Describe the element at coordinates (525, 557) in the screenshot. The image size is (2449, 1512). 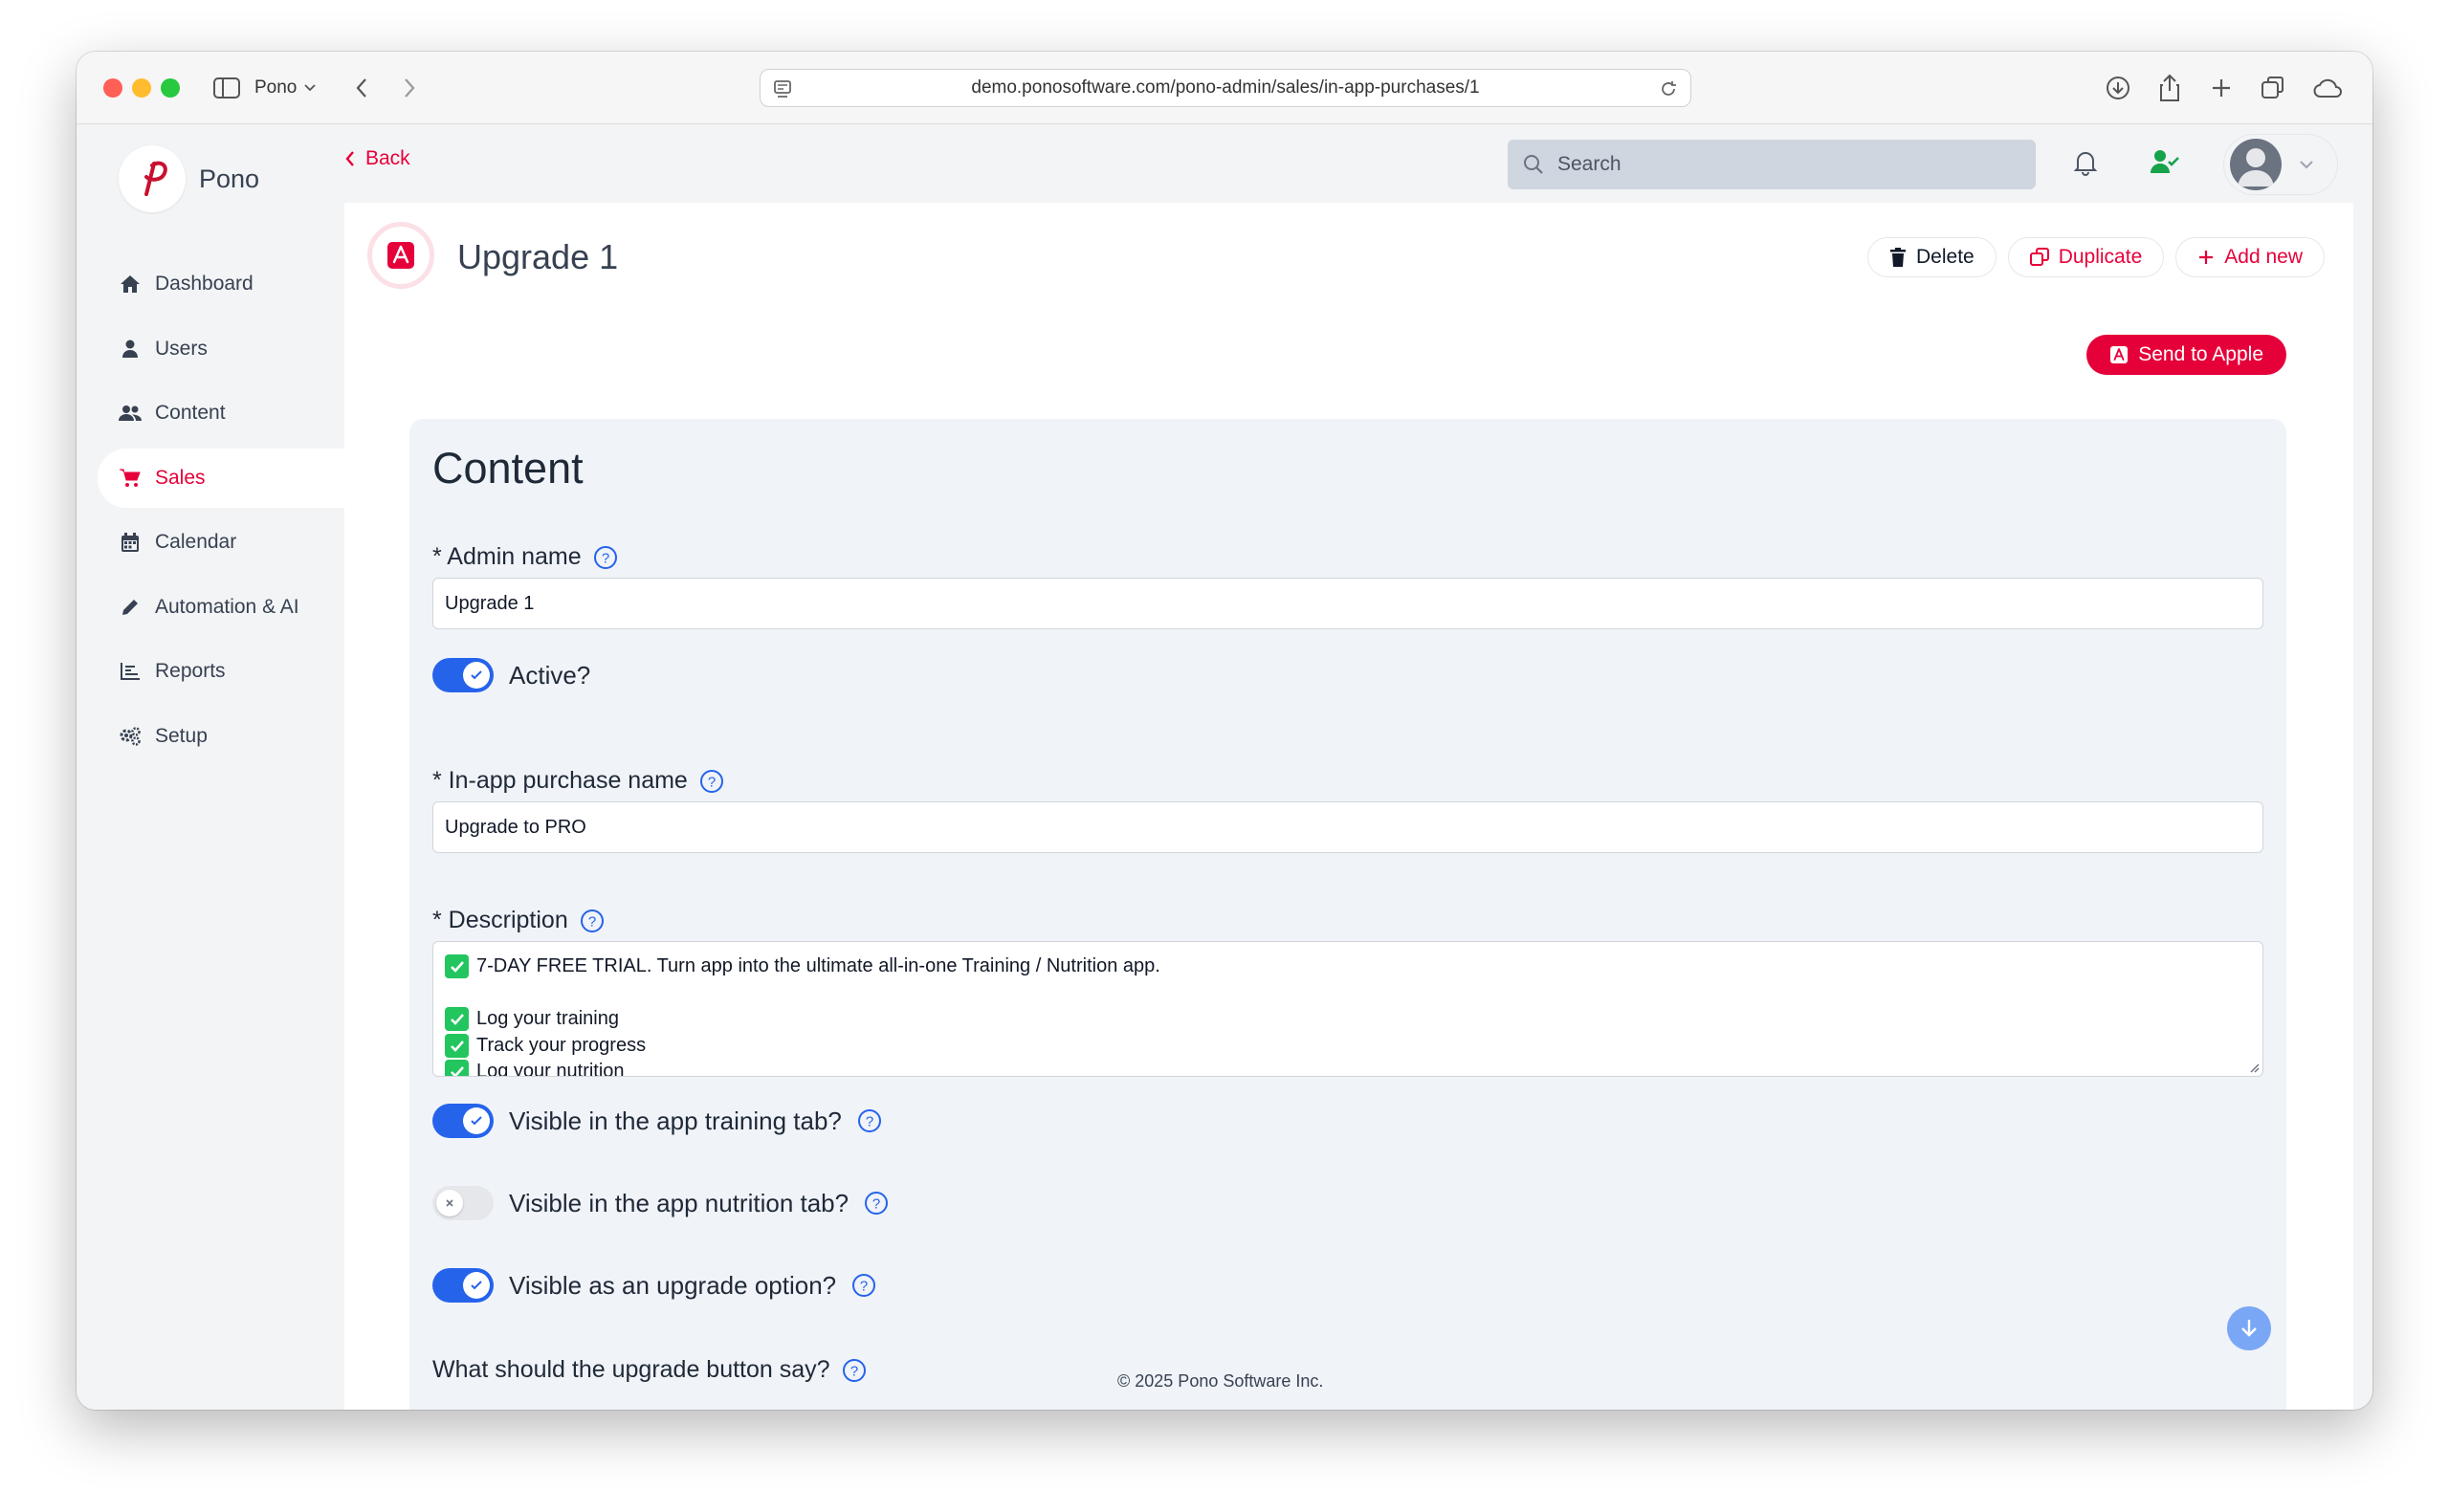
I see `admin-name-label: * Admin name ?` at that location.